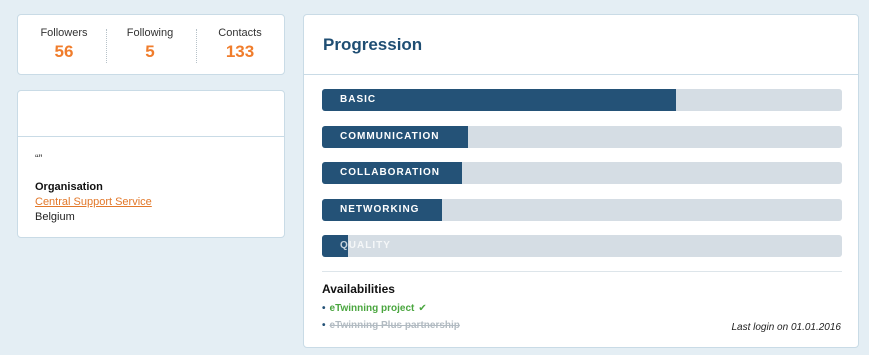 The width and height of the screenshot is (869, 355). Describe the element at coordinates (582, 246) in the screenshot. I see `progress-bar-quality: QUALITY` at that location.